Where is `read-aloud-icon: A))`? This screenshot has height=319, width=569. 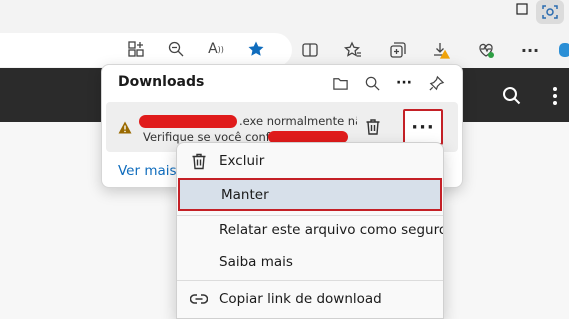 read-aloud-icon: A)) is located at coordinates (216, 49).